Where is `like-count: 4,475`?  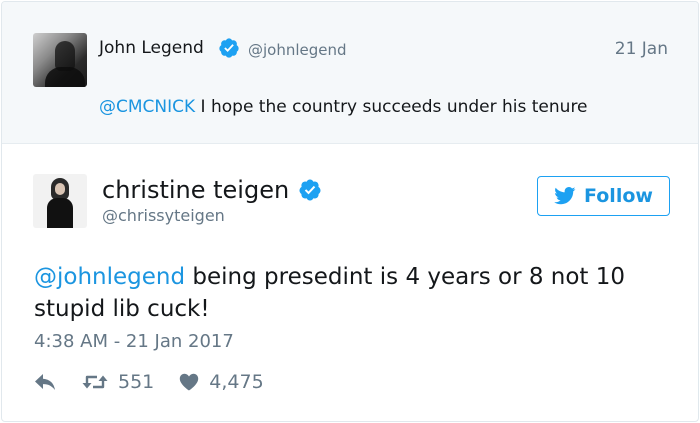
like-count: 4,475 is located at coordinates (236, 382).